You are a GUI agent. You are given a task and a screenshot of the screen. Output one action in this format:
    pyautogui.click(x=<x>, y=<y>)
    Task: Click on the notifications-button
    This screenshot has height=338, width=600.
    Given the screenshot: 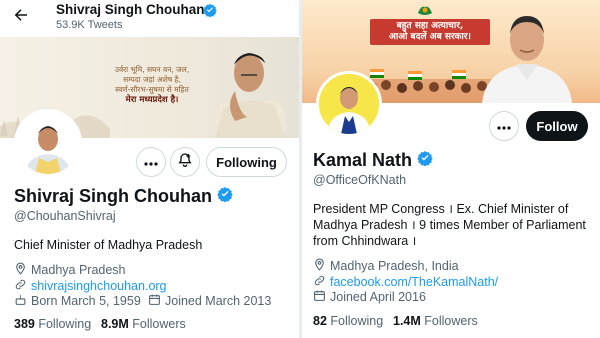 What is the action you would take?
    pyautogui.click(x=185, y=162)
    